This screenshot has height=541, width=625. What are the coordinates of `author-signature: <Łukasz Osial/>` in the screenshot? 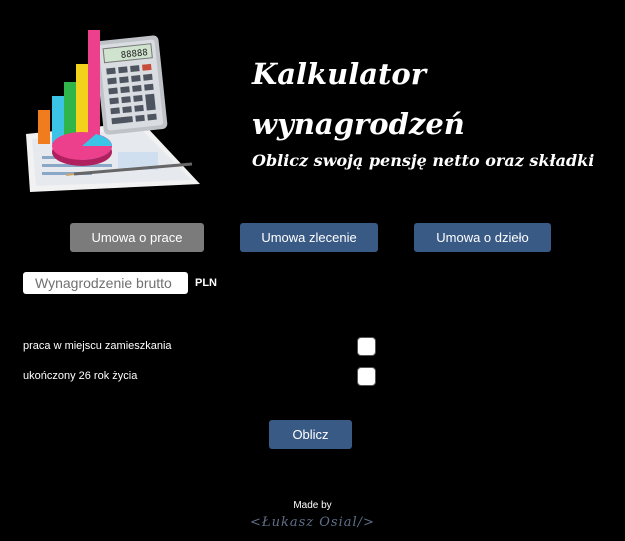 It's located at (312, 522).